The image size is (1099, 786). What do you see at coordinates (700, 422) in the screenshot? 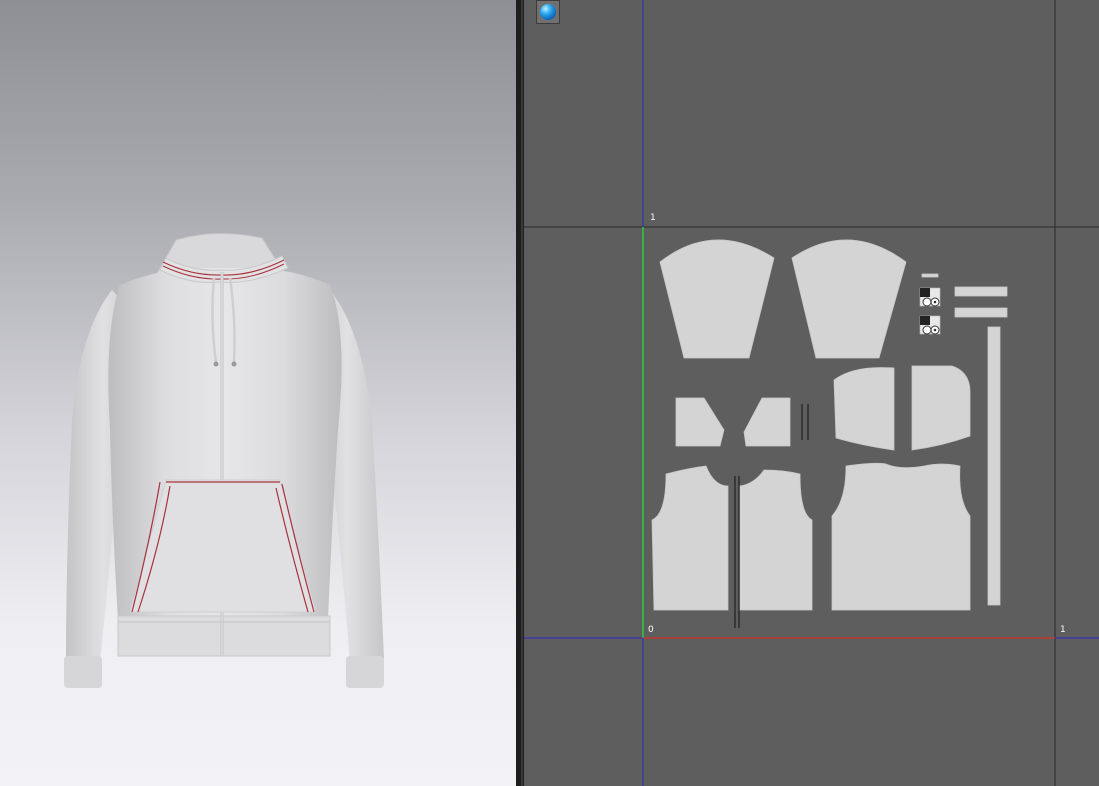
I see `pattern-pocket-left` at bounding box center [700, 422].